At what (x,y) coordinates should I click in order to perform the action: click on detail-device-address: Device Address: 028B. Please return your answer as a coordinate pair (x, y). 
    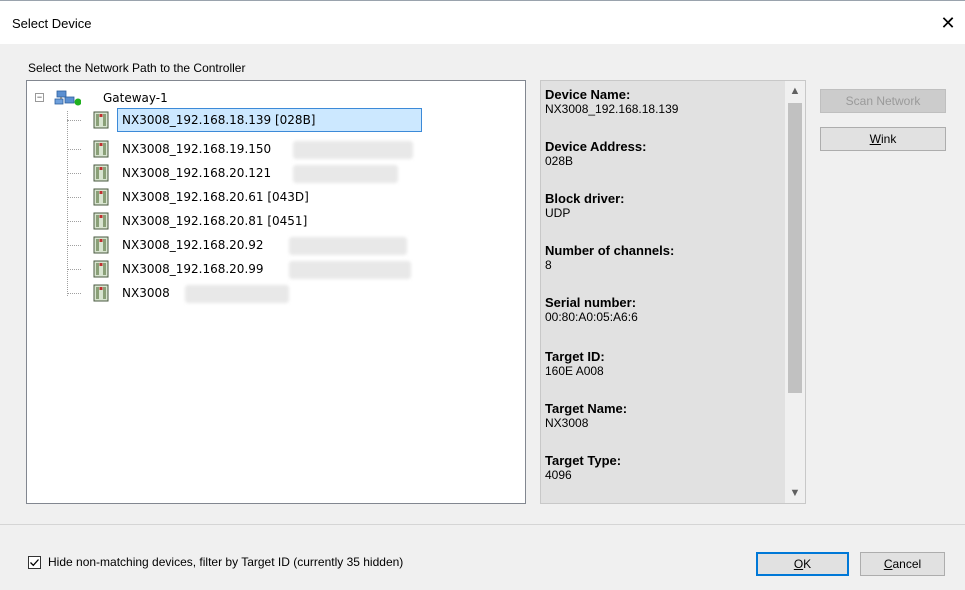
    Looking at the image, I should click on (596, 153).